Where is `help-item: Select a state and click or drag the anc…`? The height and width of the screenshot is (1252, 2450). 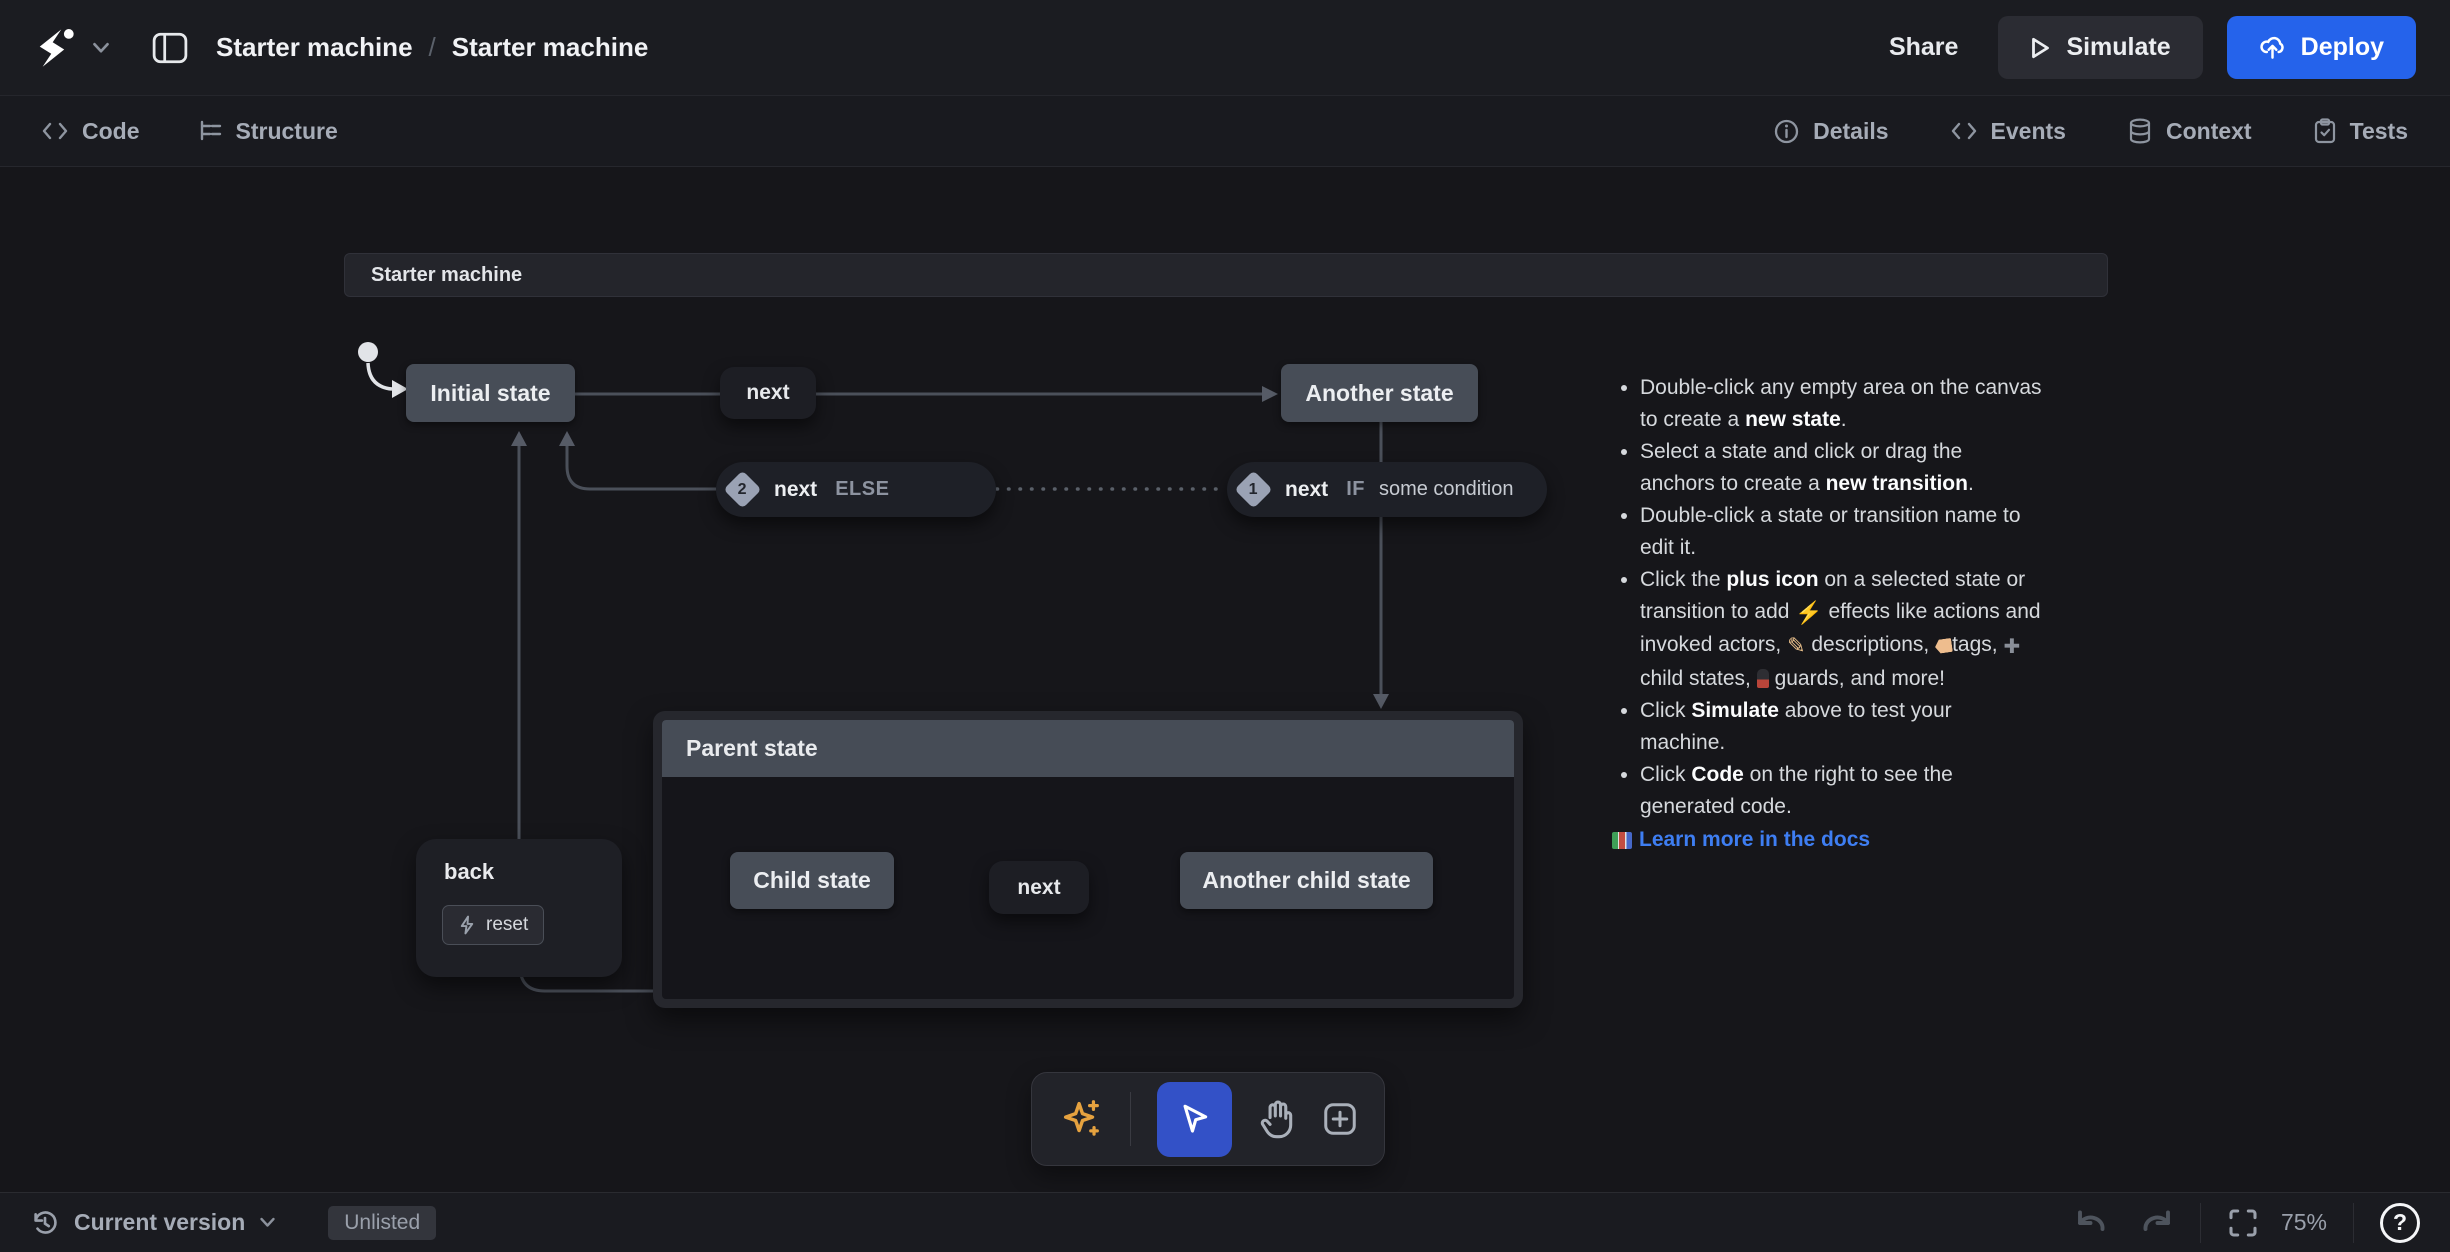 help-item: Select a state and click or drag the anc… is located at coordinates (1841, 468).